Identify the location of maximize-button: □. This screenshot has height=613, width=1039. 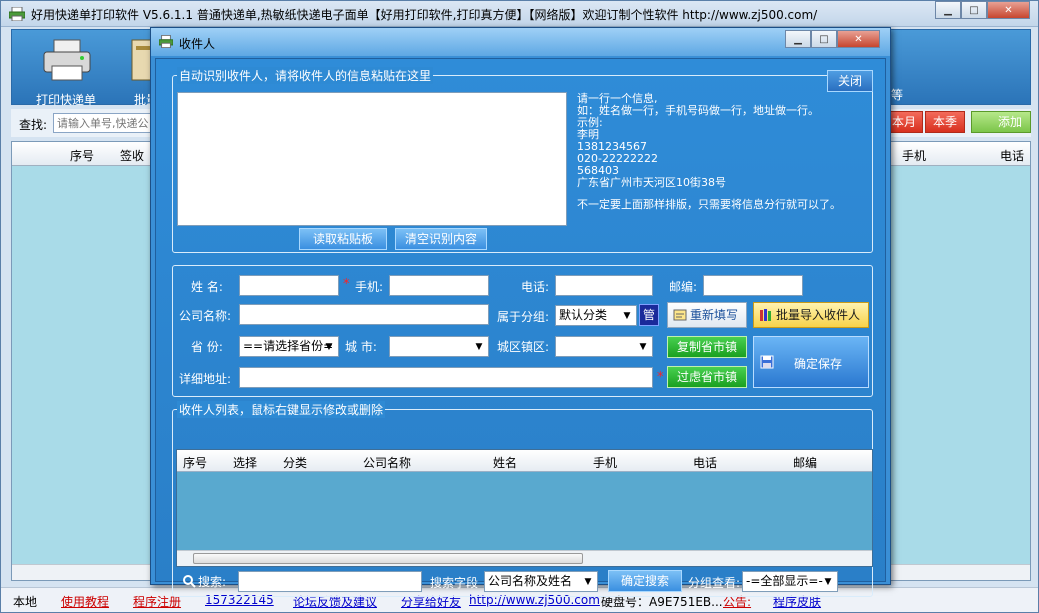
(974, 10).